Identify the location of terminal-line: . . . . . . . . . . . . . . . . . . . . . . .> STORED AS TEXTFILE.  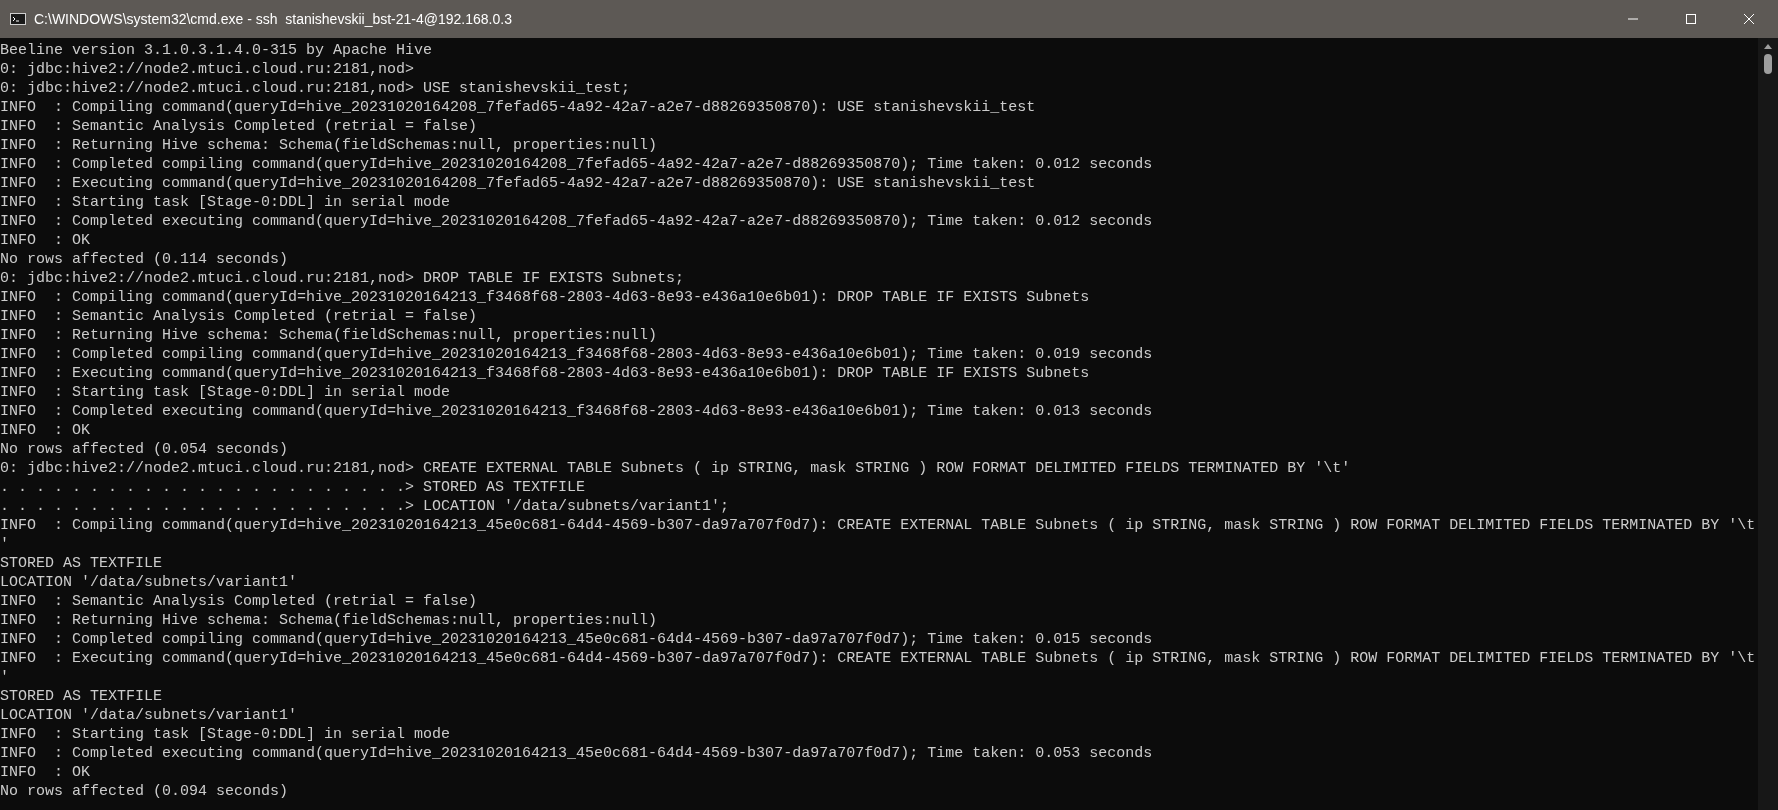
(293, 487).